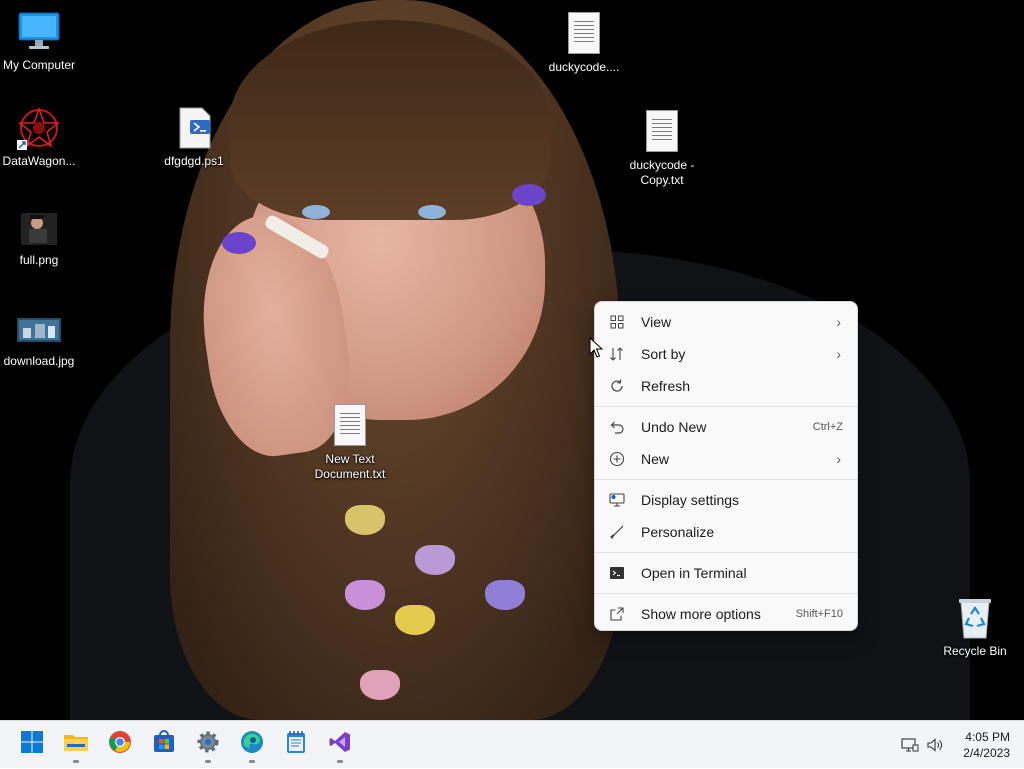 The image size is (1024, 769). I want to click on clock-date: 2/4/2023, so click(986, 753).